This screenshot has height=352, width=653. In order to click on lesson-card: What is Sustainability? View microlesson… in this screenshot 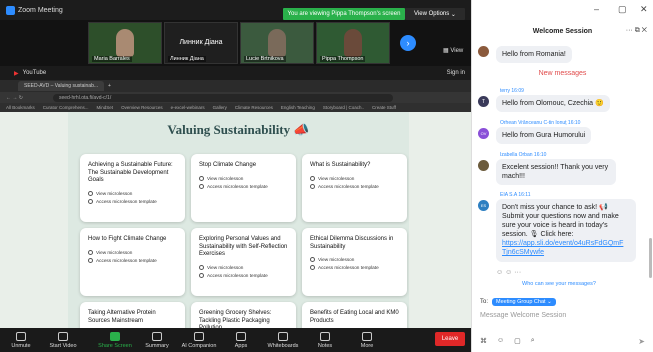, I will do `click(354, 188)`.